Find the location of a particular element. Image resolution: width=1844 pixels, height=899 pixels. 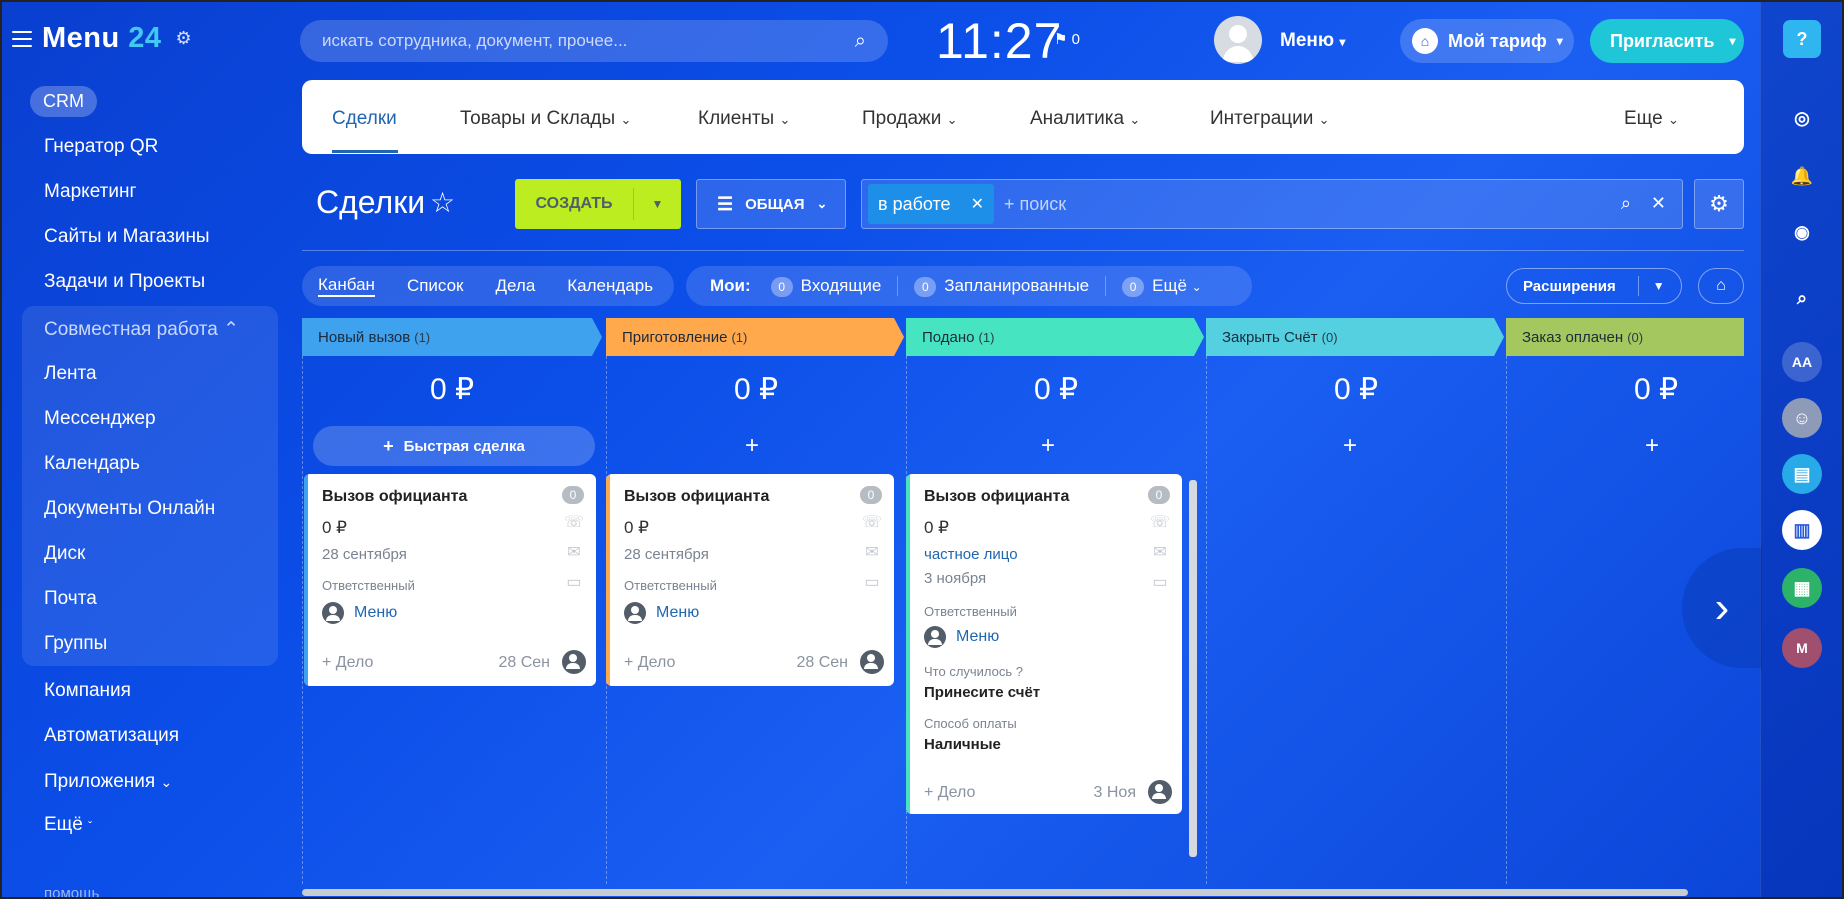

sliders-icon: ⚙ is located at coordinates (184, 38).